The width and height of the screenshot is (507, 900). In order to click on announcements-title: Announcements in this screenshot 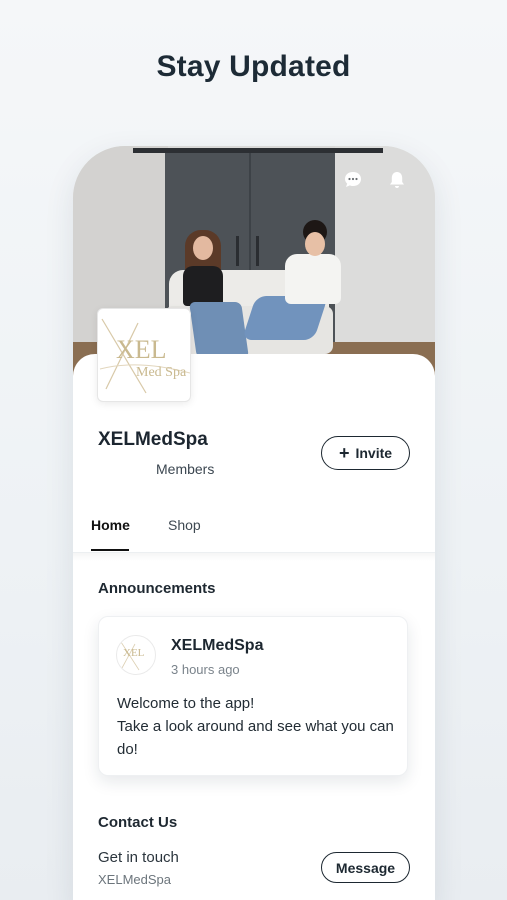, I will do `click(157, 588)`.